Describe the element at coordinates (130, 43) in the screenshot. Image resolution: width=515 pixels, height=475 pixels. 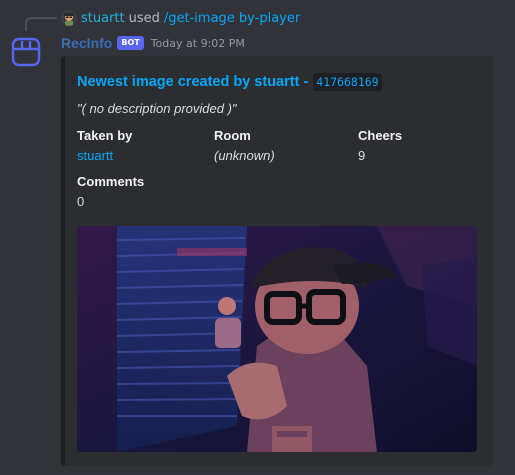
I see `bot-tag: BOT` at that location.